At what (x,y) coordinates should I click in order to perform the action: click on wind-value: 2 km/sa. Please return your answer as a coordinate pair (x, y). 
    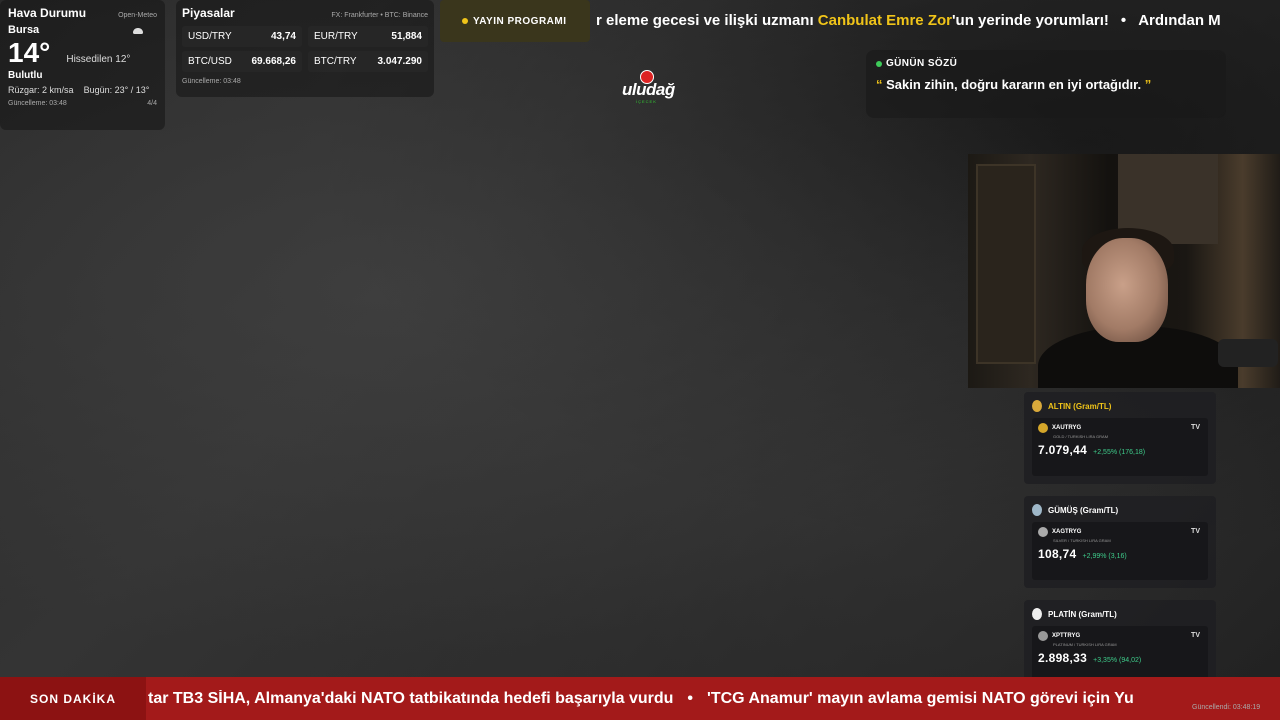
    Looking at the image, I should click on (58, 90).